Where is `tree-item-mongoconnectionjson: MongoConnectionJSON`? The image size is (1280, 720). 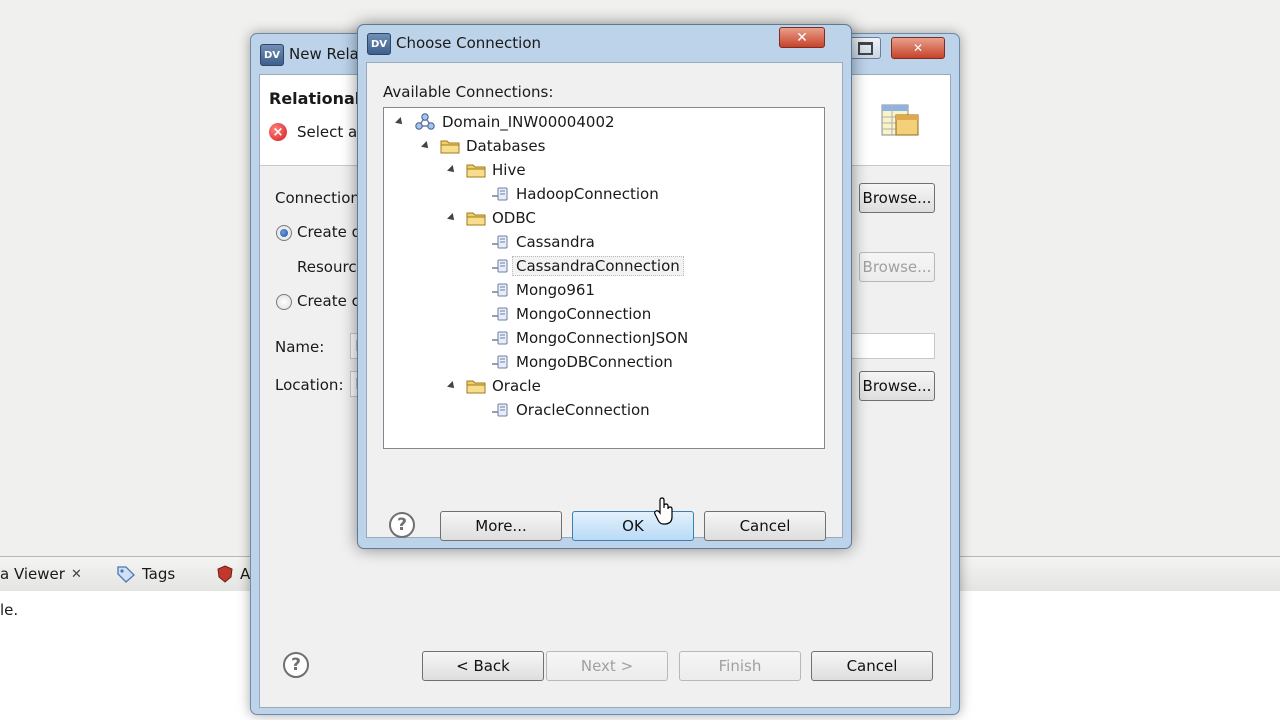 tree-item-mongoconnectionjson: MongoConnectionJSON is located at coordinates (589, 338).